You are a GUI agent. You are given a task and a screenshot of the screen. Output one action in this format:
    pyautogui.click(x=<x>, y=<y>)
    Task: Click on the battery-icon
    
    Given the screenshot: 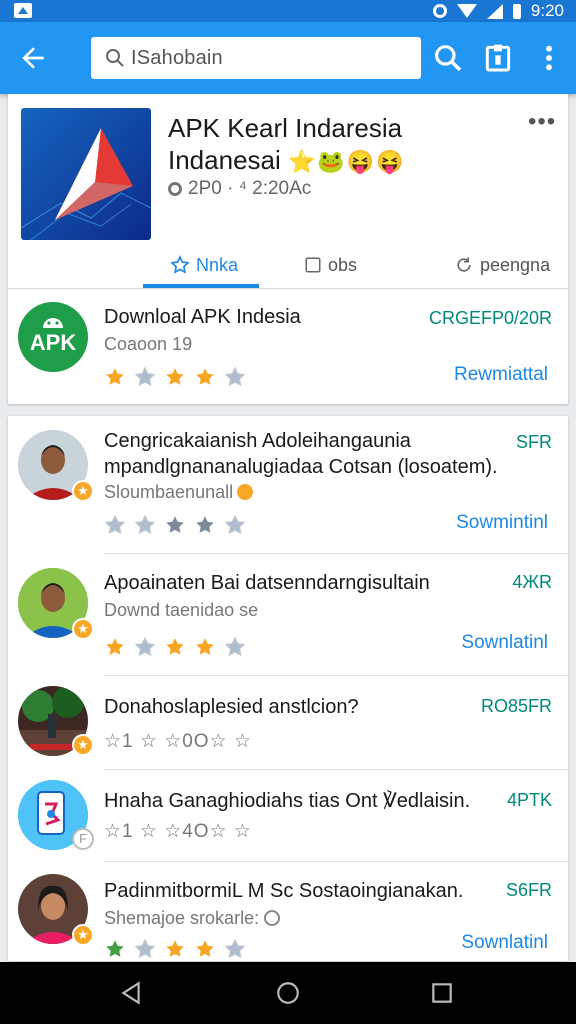 What is the action you would take?
    pyautogui.click(x=516, y=11)
    